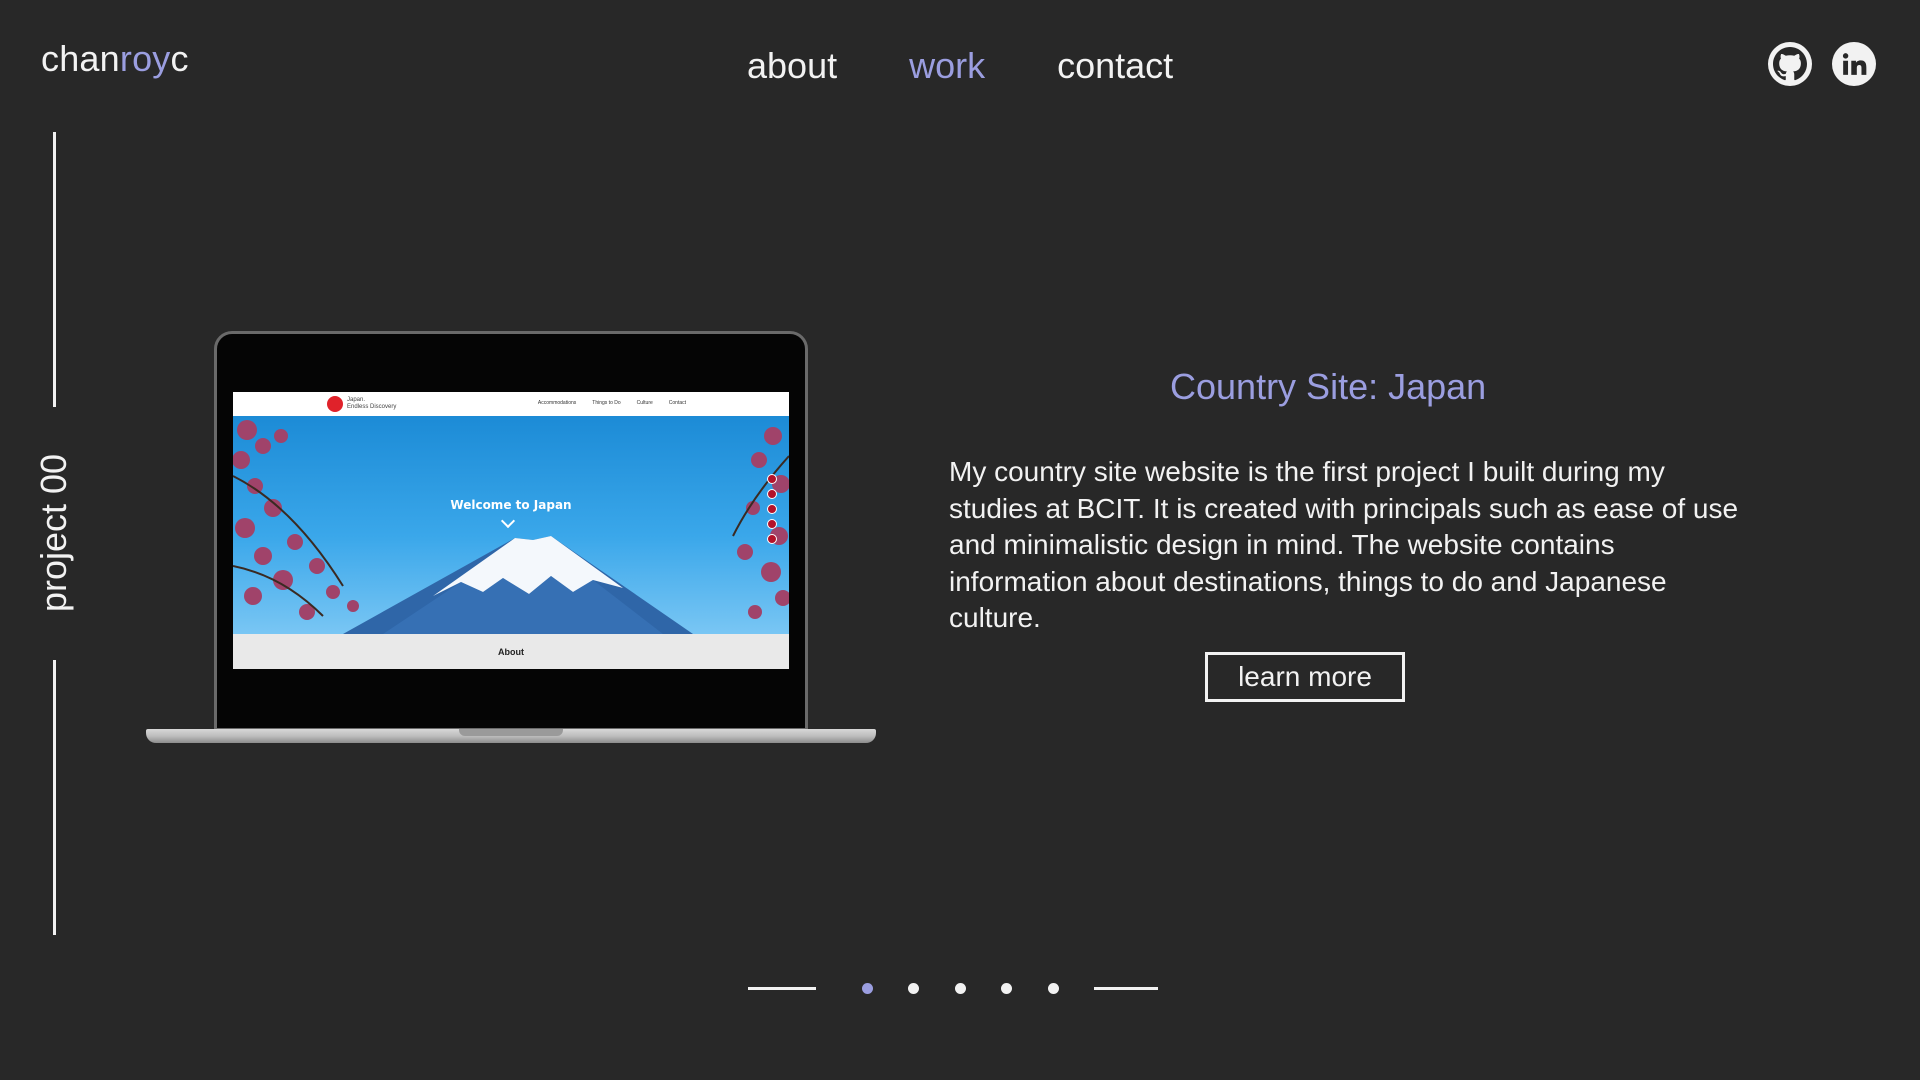 The image size is (1920, 1080). I want to click on preview-social-icons, so click(772, 509).